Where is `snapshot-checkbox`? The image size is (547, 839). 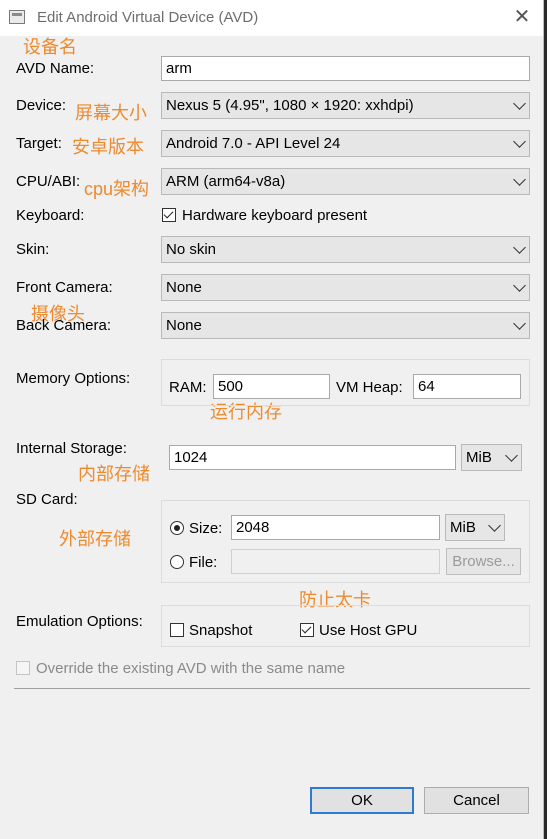 snapshot-checkbox is located at coordinates (177, 630).